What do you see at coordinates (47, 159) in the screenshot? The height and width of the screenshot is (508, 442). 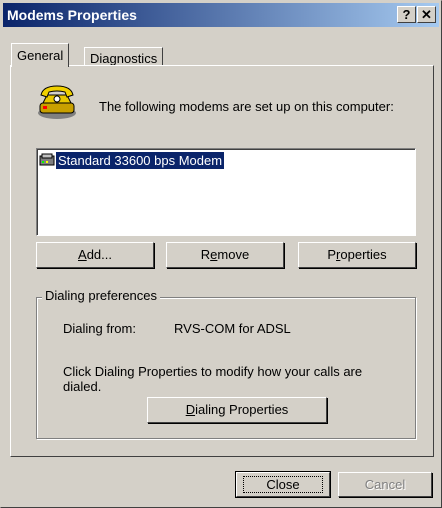 I see `modem-icon` at bounding box center [47, 159].